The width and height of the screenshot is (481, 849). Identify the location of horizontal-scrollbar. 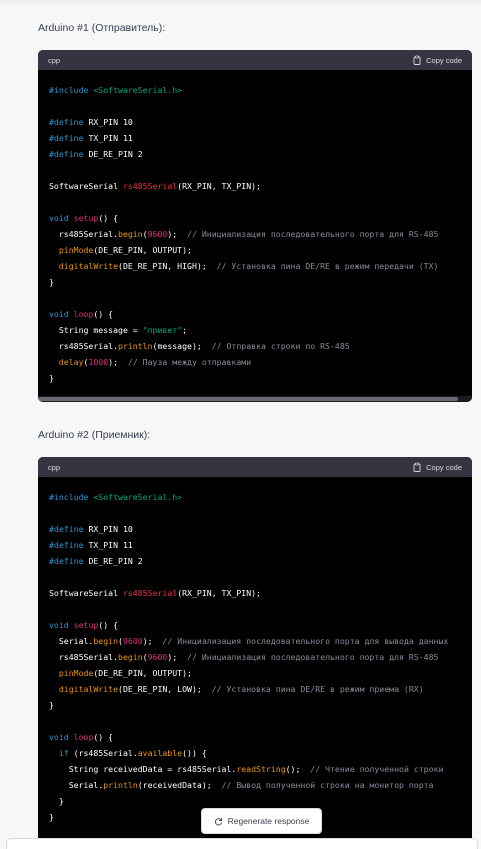
(255, 399).